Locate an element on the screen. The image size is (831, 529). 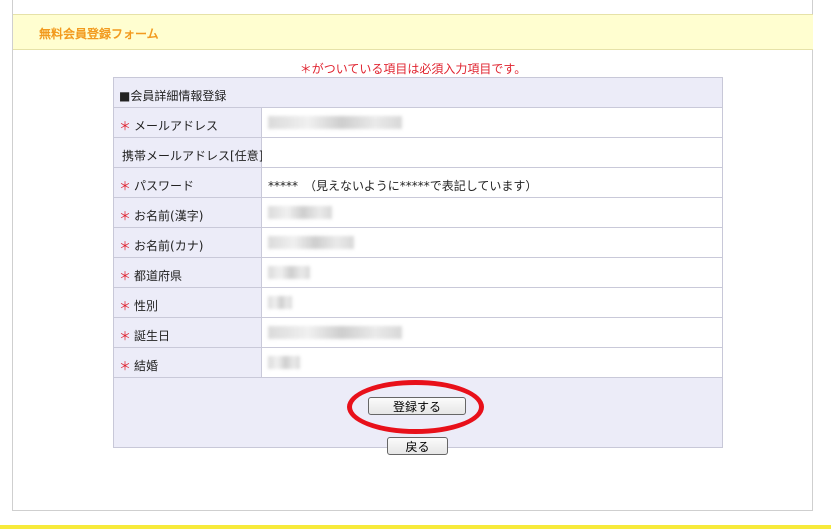
label-name-kana: ＊お名前(カナ) is located at coordinates (188, 242).